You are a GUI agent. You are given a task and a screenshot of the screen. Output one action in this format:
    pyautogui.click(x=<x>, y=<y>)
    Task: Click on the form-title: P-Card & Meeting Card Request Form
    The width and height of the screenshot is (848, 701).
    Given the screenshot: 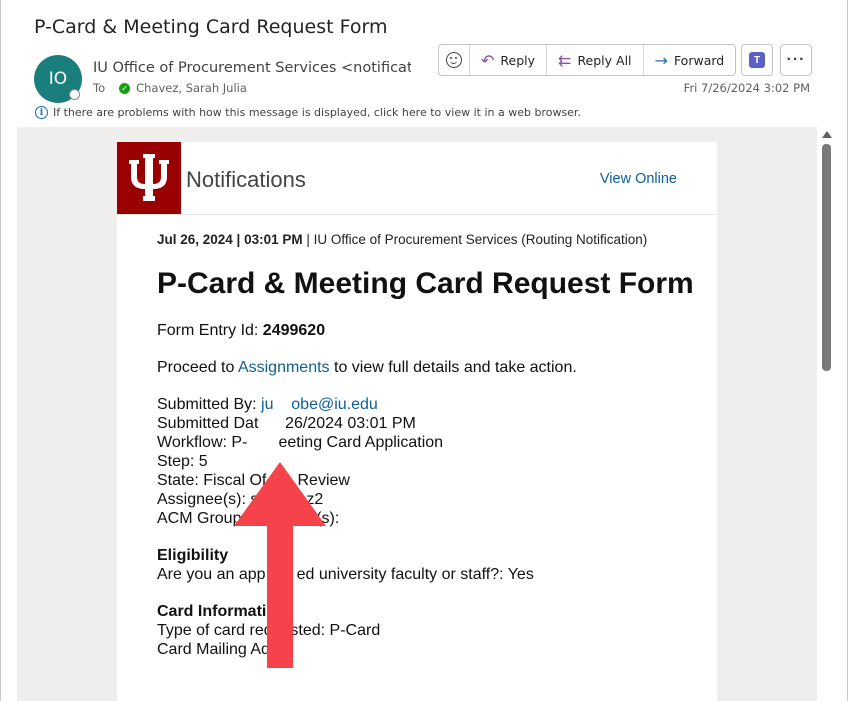 What is the action you would take?
    pyautogui.click(x=425, y=283)
    